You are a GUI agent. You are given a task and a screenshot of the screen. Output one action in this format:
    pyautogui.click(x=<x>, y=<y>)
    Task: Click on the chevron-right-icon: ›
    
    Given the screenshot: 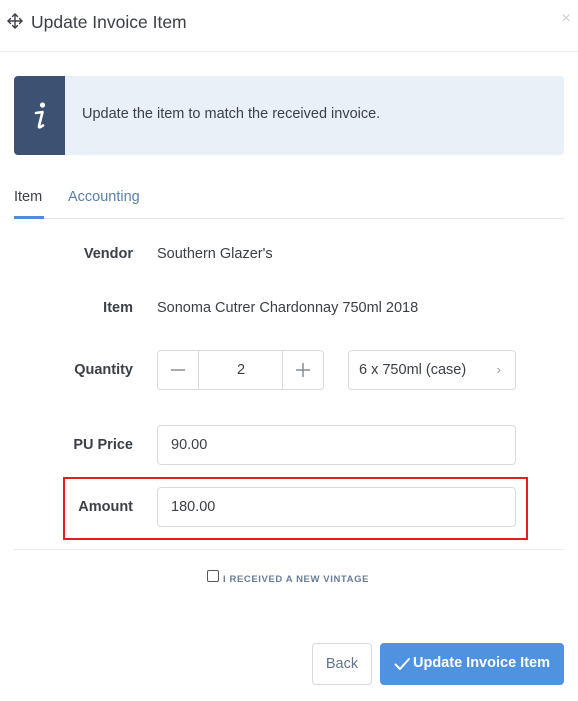 What is the action you would take?
    pyautogui.click(x=498, y=369)
    